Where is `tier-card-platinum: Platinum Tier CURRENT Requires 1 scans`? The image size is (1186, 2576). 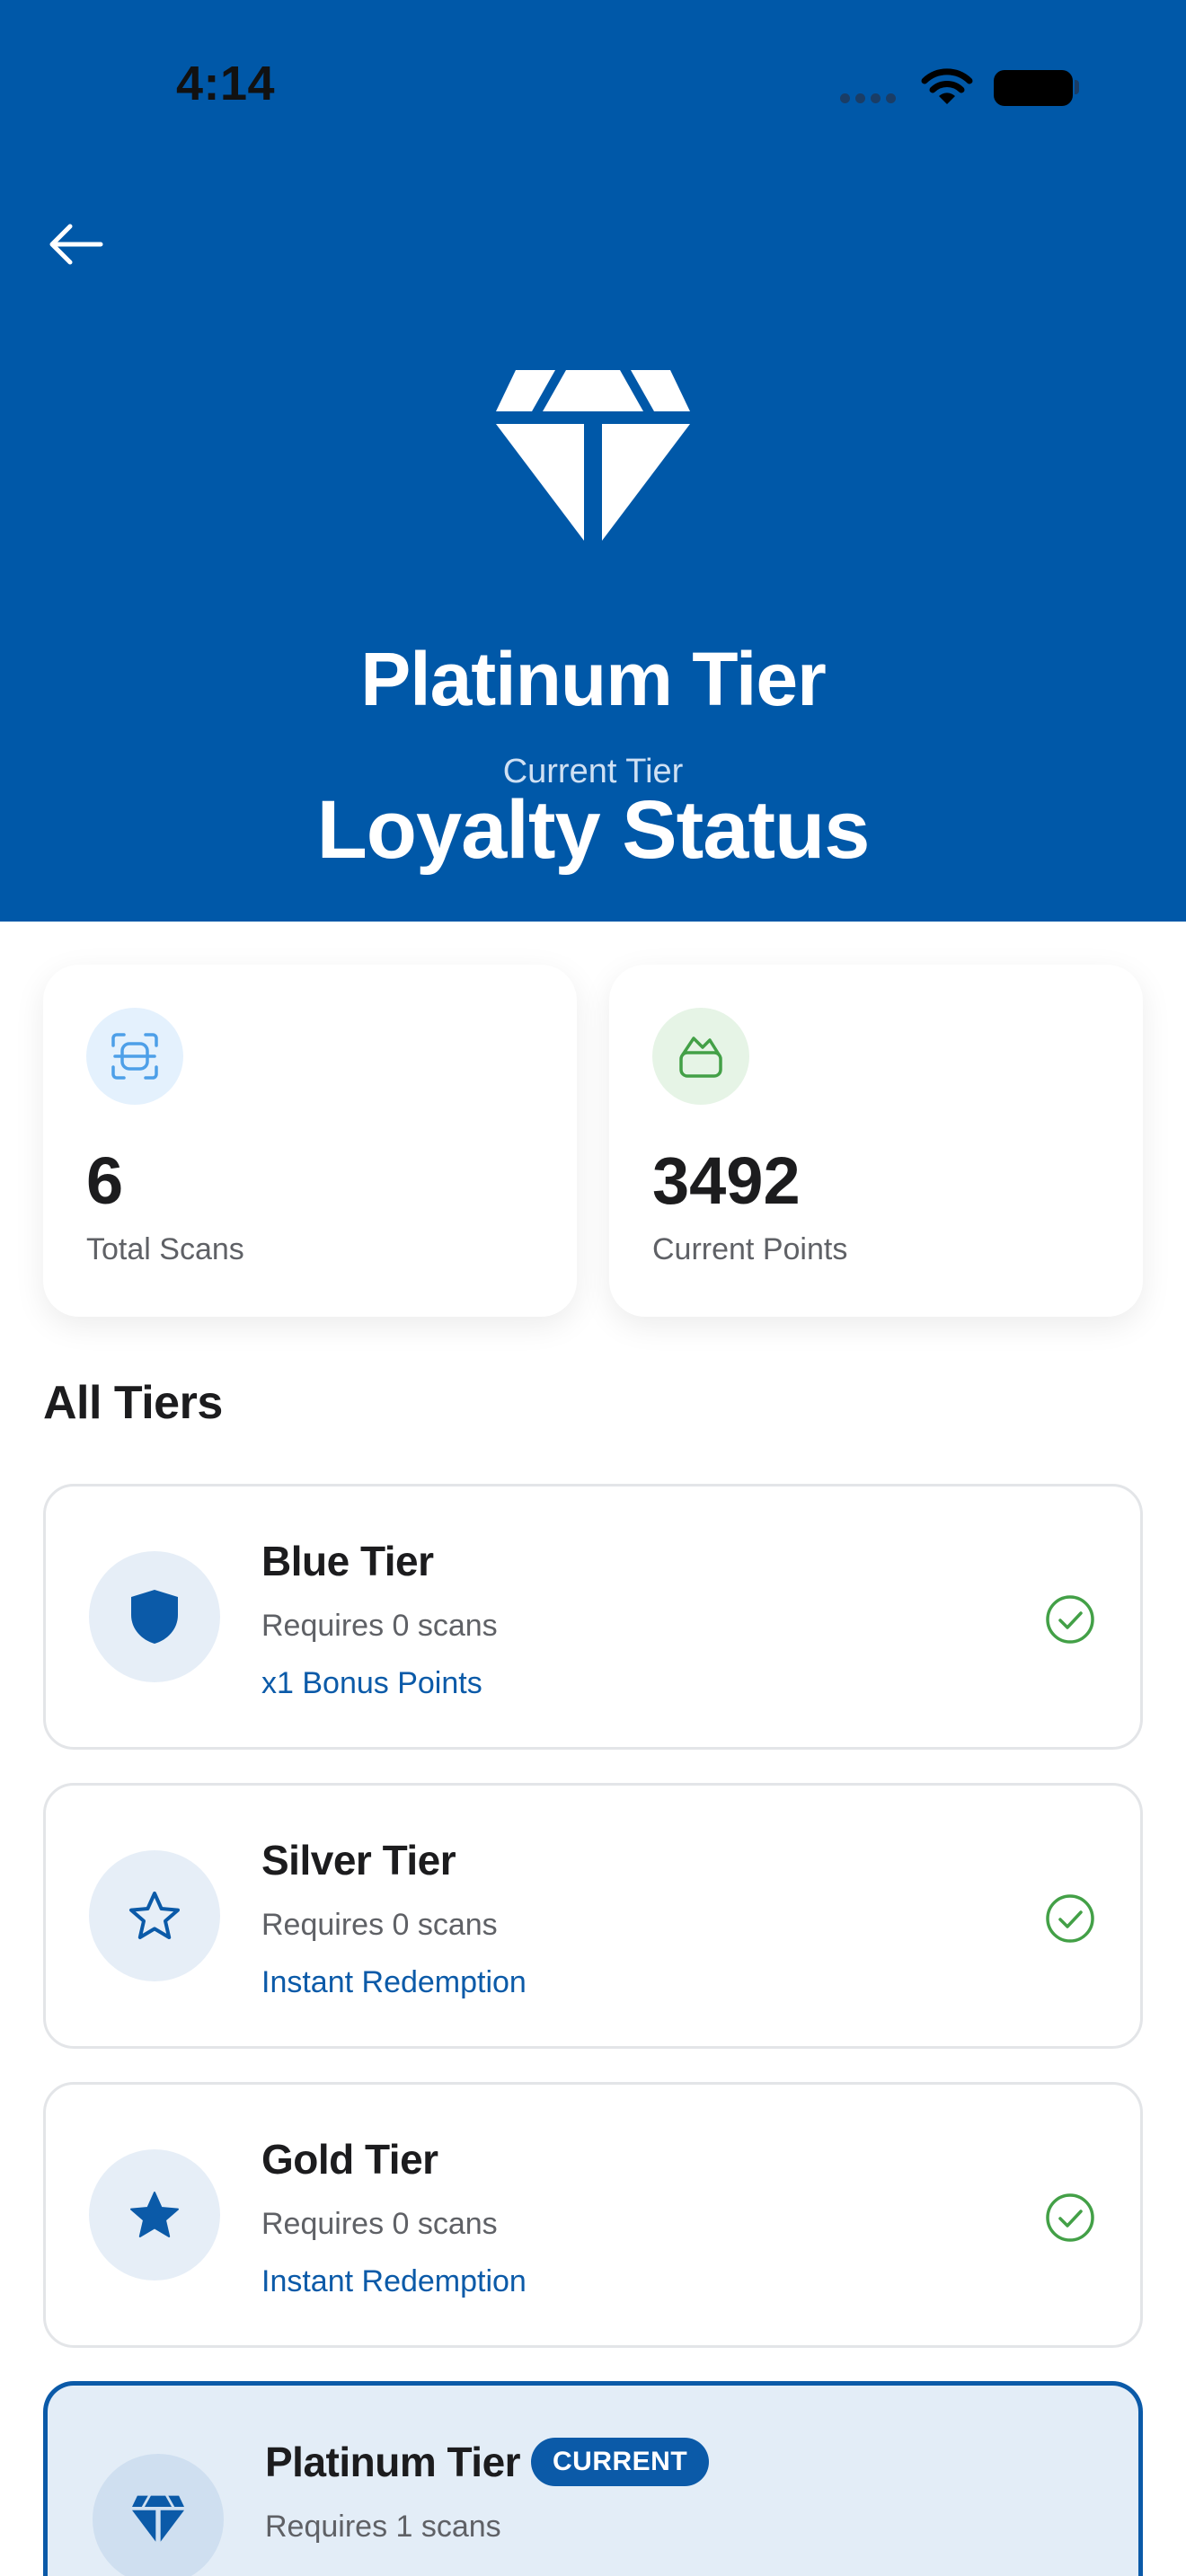
tier-card-platinum: Platinum Tier CURRENT Requires 1 scans is located at coordinates (593, 2478).